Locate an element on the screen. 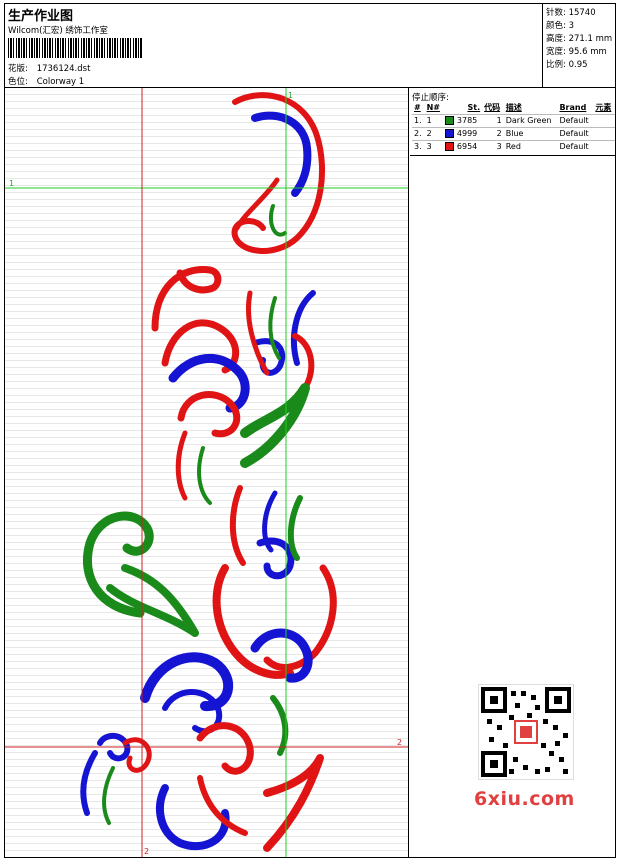 The image size is (620, 861). row-code: 3 is located at coordinates (493, 146).